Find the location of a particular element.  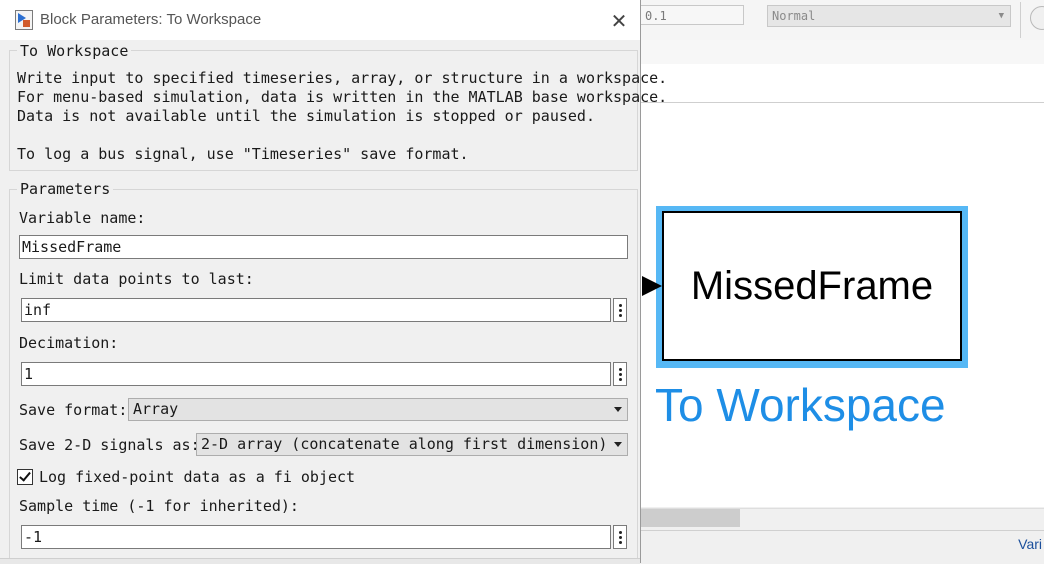

variable-name-input: MissedFrame is located at coordinates (323, 247).